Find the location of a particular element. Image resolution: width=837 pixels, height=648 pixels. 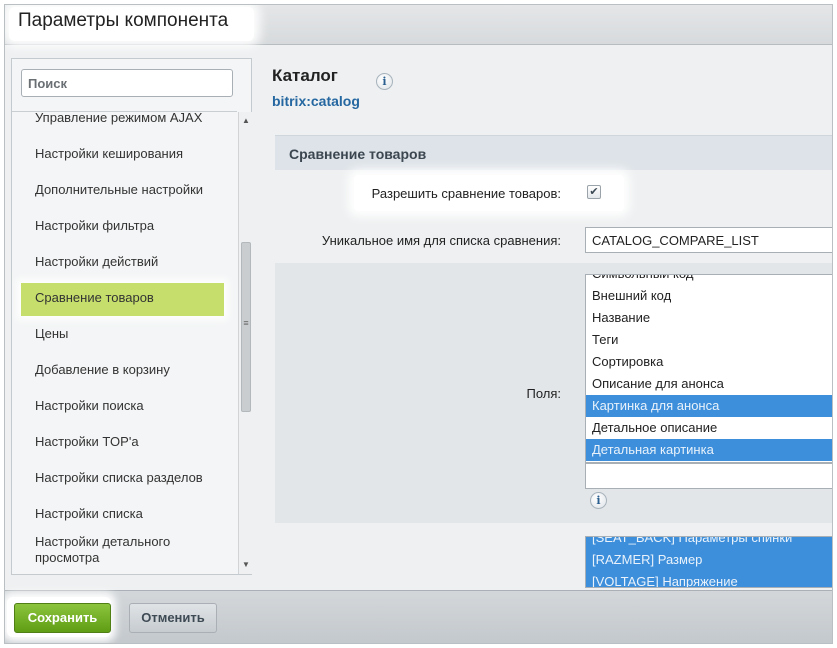

field-option-selected: Картинка для анонса is located at coordinates (709, 406).